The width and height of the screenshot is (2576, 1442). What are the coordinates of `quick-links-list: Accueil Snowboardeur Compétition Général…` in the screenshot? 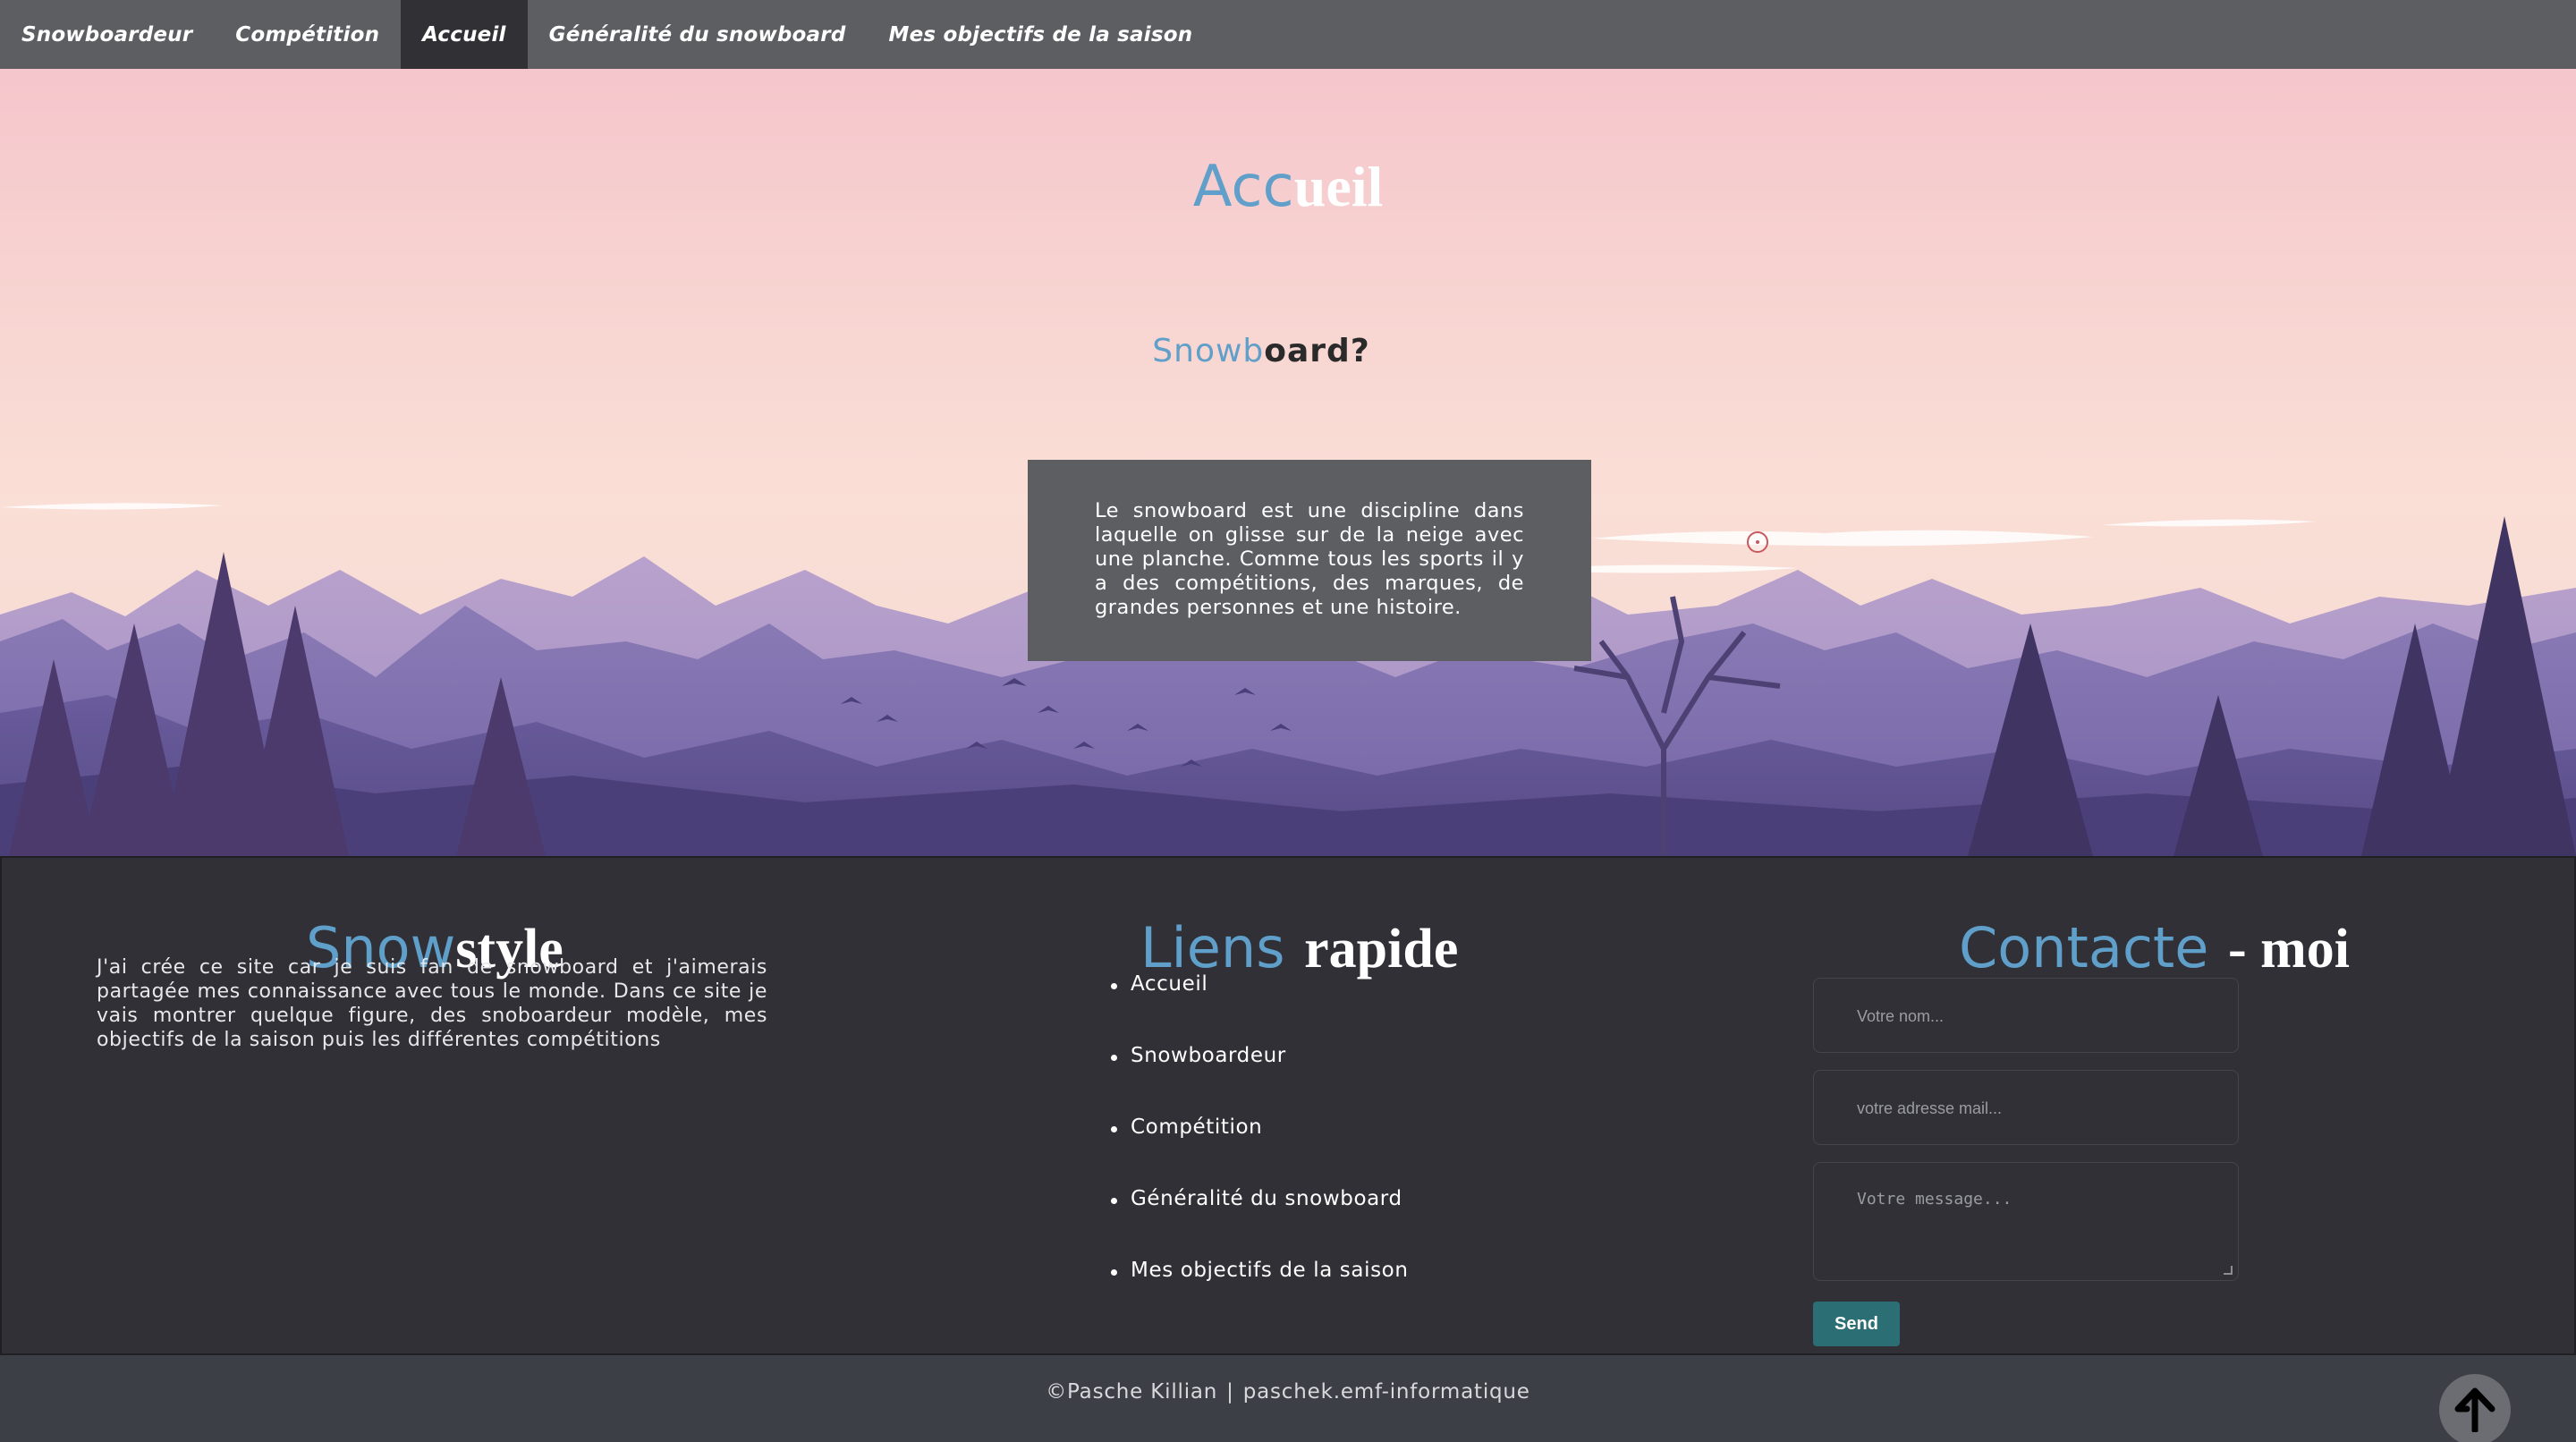 It's located at (1260, 1151).